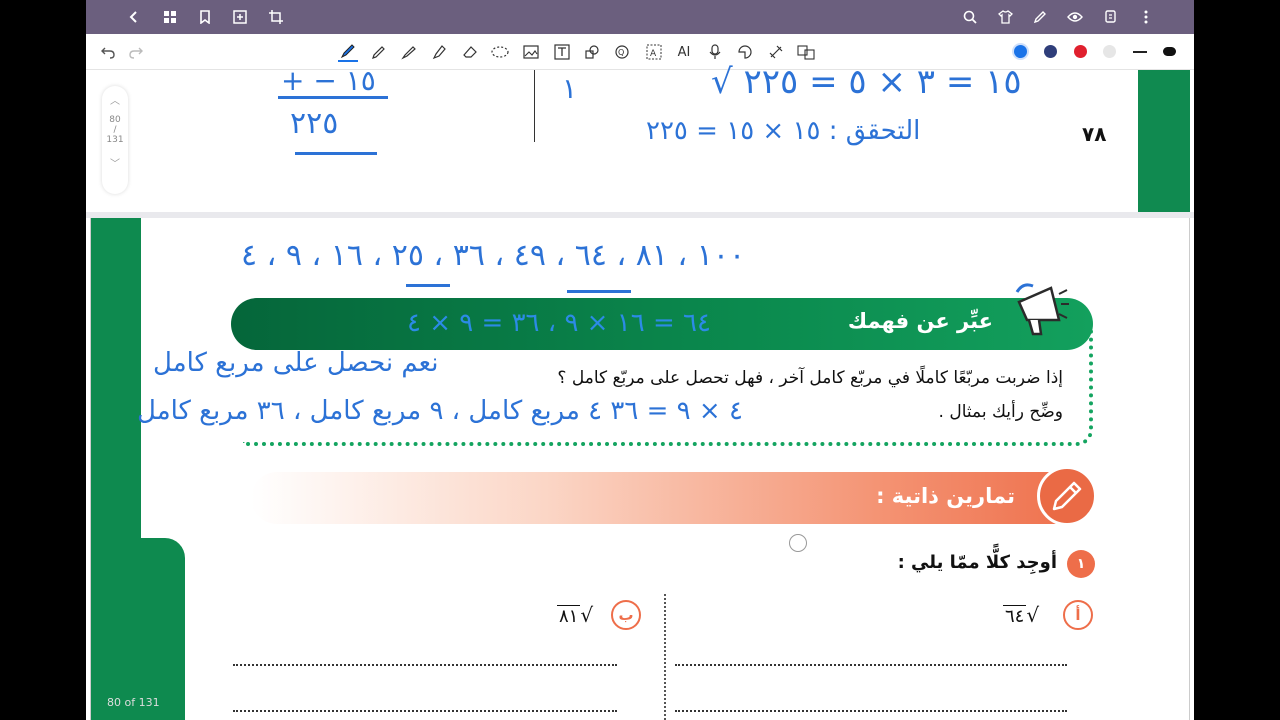 Image resolution: width=1280 pixels, height=720 pixels. I want to click on fountain-pen-icon, so click(348, 52).